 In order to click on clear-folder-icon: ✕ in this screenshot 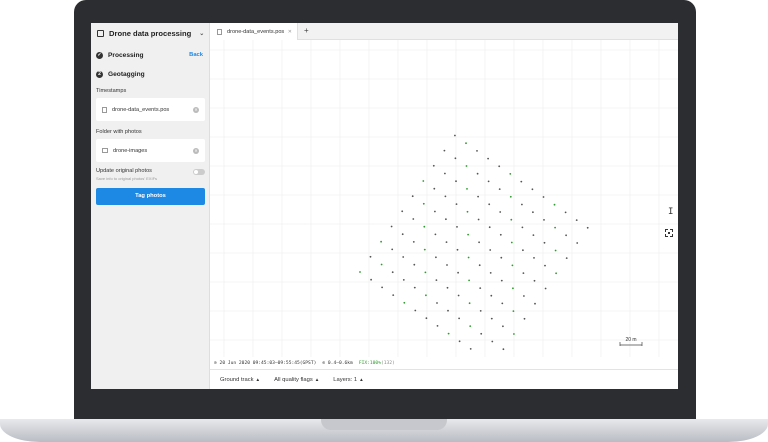, I will do `click(196, 150)`.